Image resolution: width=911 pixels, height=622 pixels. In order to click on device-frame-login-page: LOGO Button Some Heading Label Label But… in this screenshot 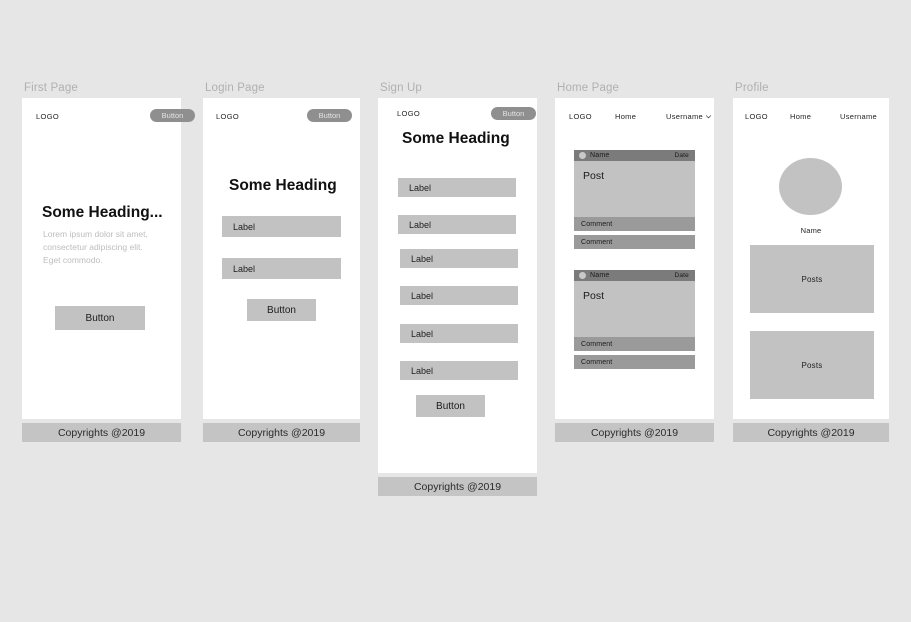, I will do `click(281, 258)`.